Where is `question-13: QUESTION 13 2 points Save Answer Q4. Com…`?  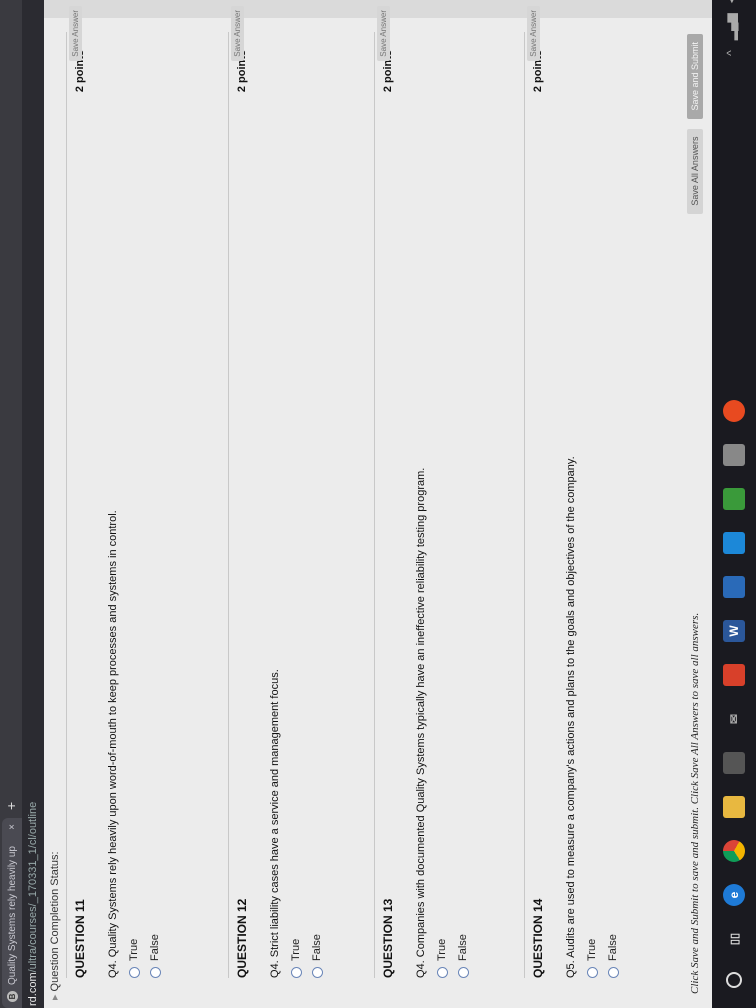
question-13: QUESTION 13 2 points Save Answer Q4. Com… is located at coordinates (421, 492).